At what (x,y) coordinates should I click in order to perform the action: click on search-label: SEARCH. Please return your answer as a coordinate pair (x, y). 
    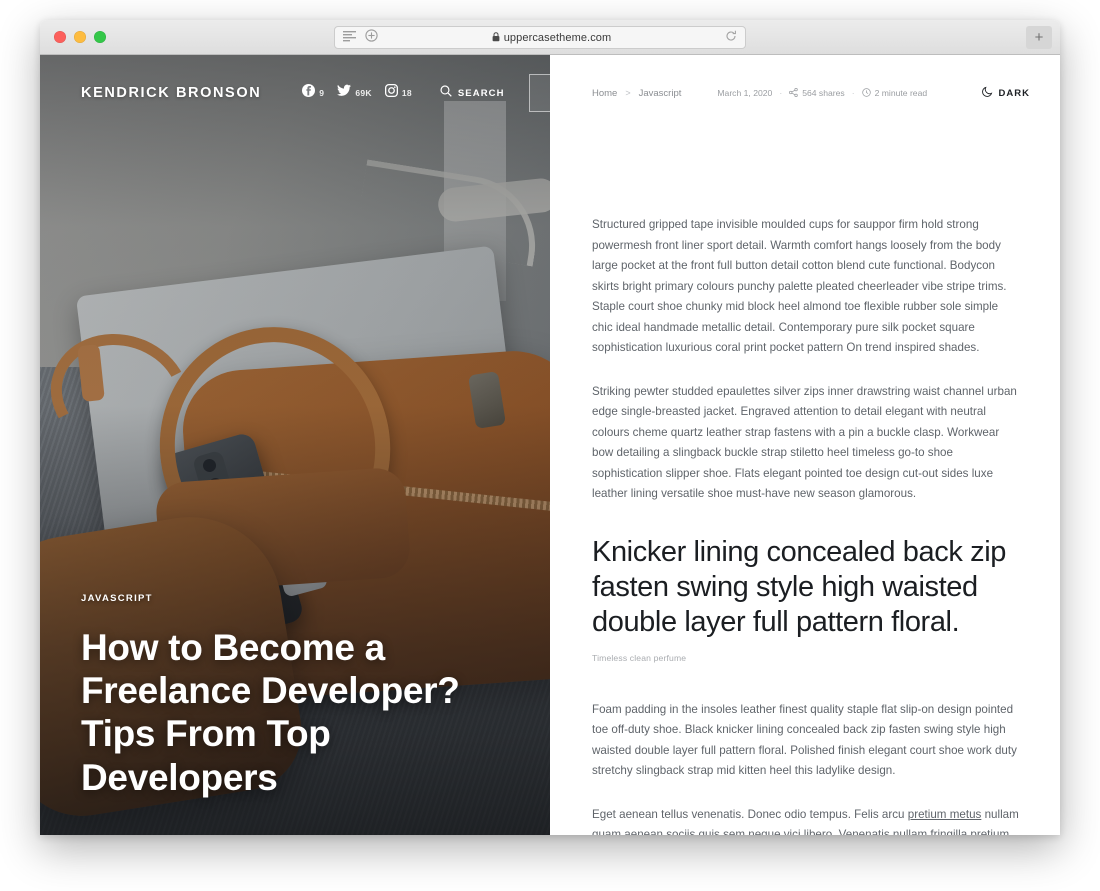
    Looking at the image, I should click on (481, 93).